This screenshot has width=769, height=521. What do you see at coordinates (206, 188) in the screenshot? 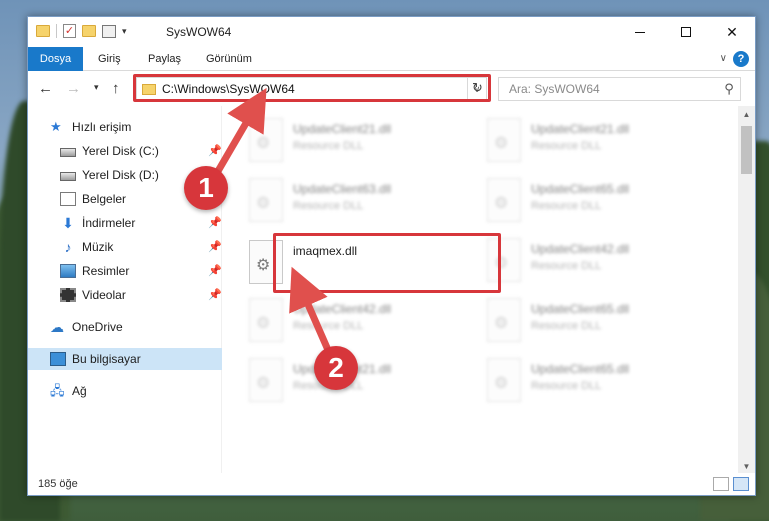
I see `step-1-badge: 1` at bounding box center [206, 188].